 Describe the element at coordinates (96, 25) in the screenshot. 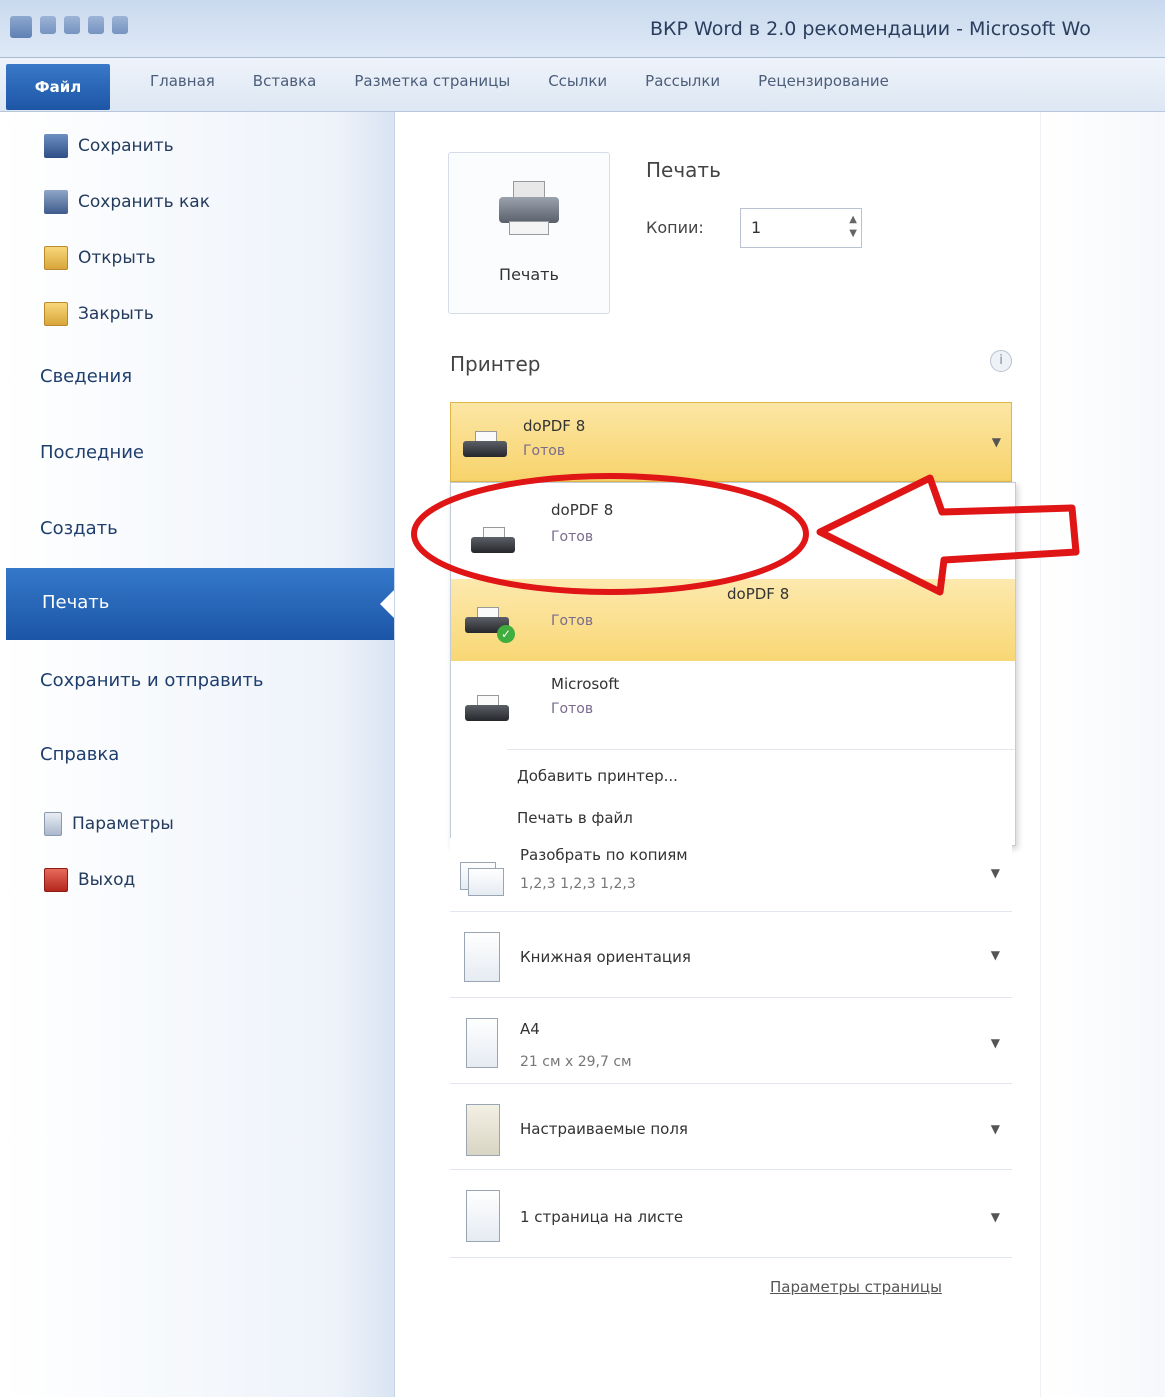

I see `redo-icon` at that location.